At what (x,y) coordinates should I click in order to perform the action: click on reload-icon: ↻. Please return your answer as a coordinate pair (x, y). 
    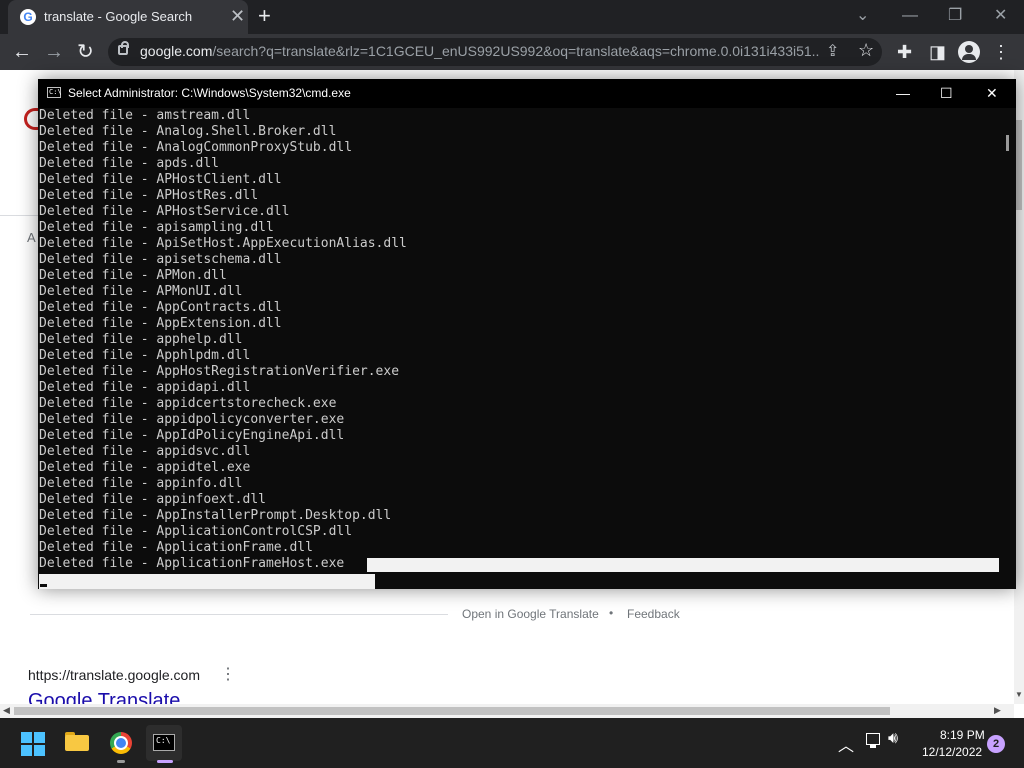
    Looking at the image, I should click on (85, 52).